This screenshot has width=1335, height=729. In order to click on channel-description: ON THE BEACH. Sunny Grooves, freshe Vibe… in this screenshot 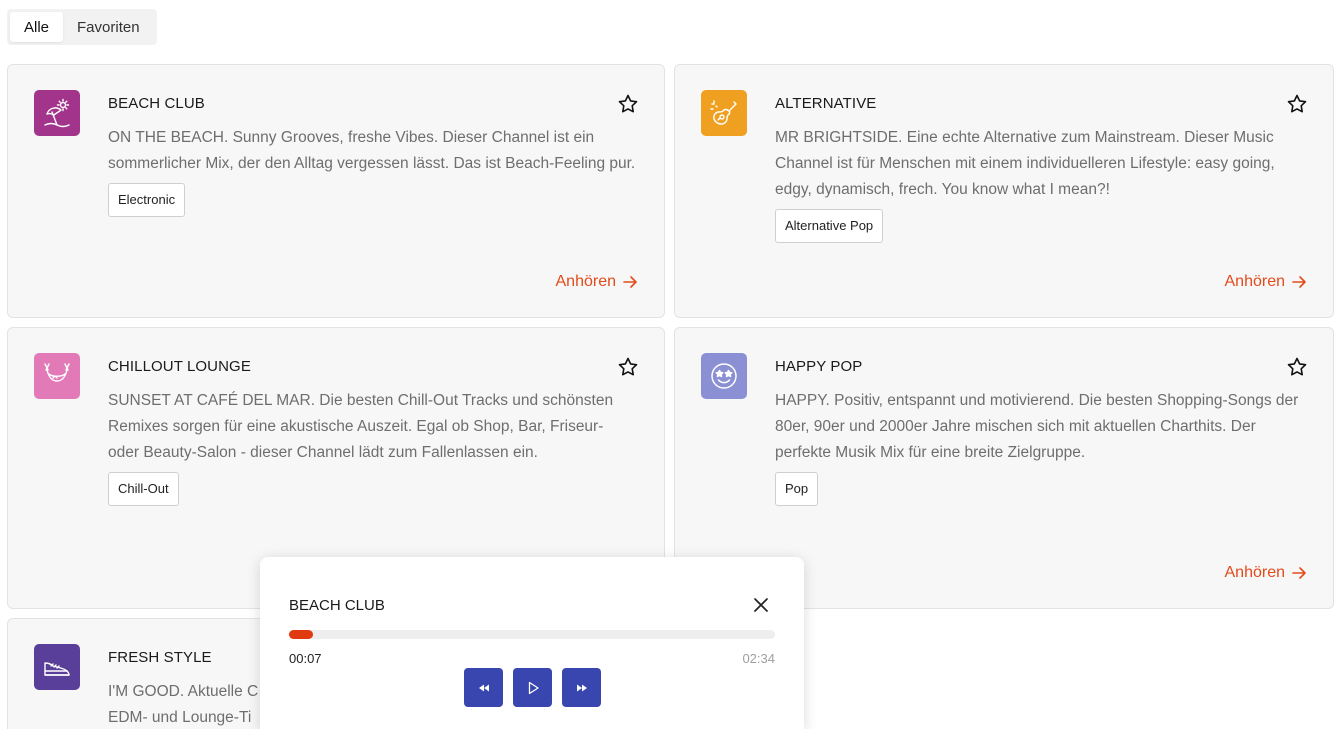, I will do `click(372, 150)`.